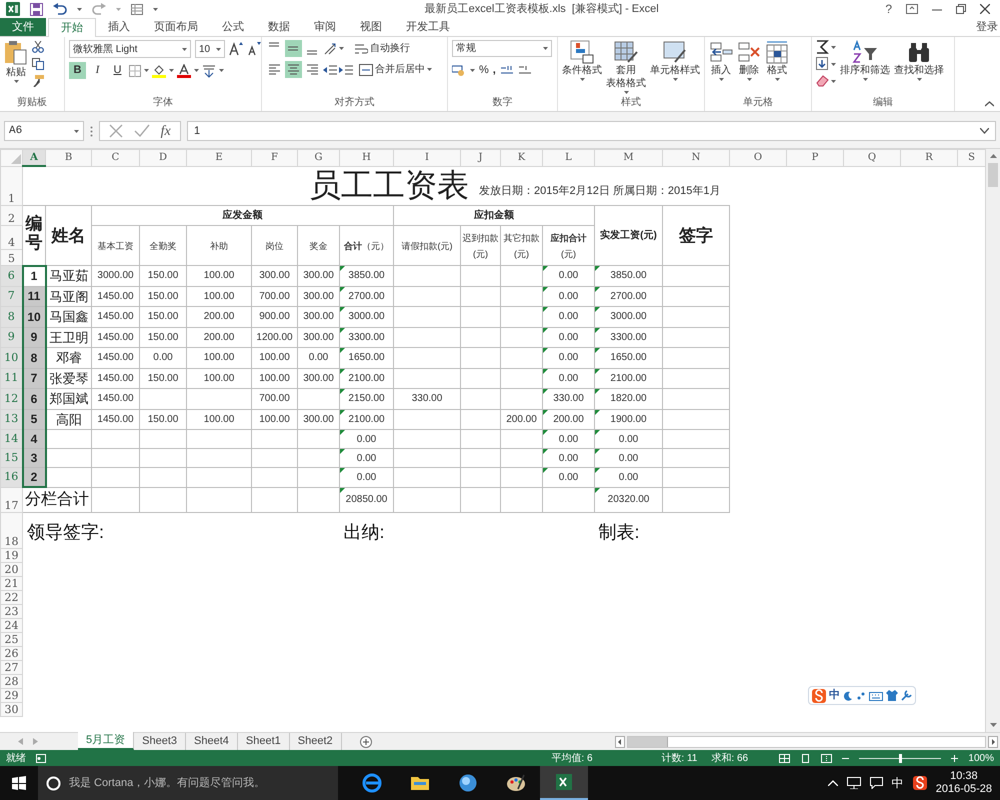 The image size is (1000, 800). What do you see at coordinates (521, 158) in the screenshot?
I see `column-header: K` at bounding box center [521, 158].